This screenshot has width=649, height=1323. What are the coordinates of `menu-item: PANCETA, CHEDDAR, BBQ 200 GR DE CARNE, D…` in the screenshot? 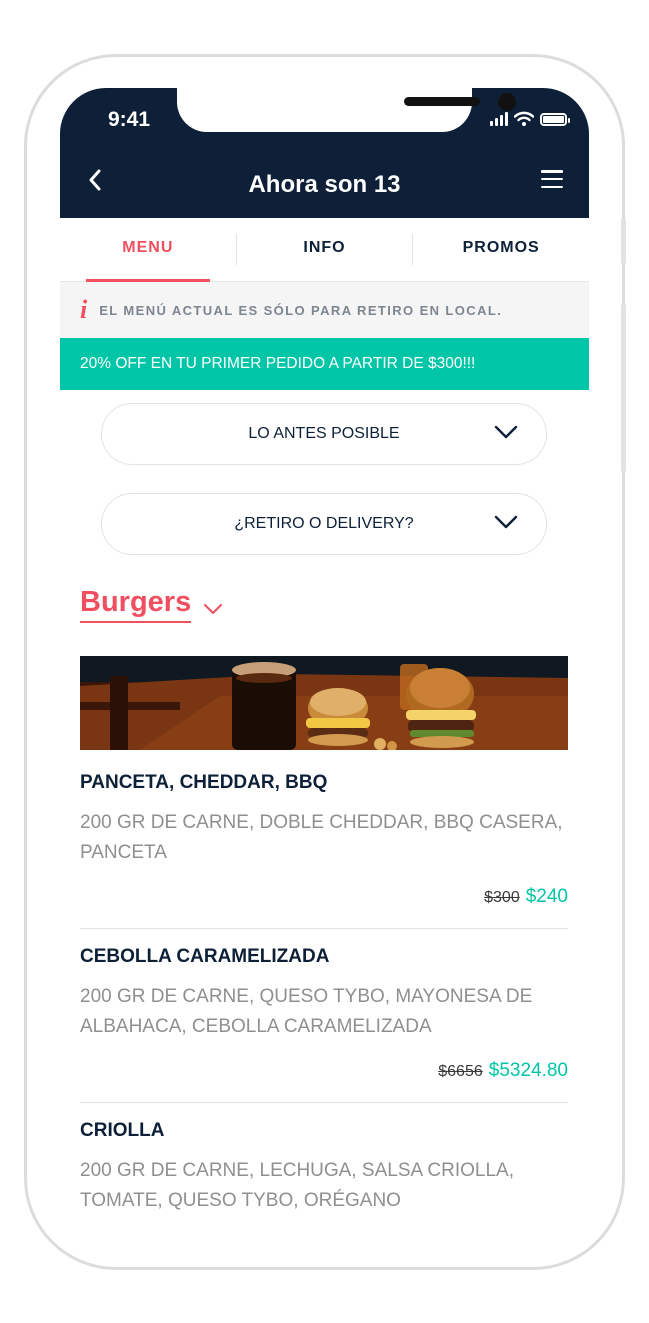 It's located at (324, 840).